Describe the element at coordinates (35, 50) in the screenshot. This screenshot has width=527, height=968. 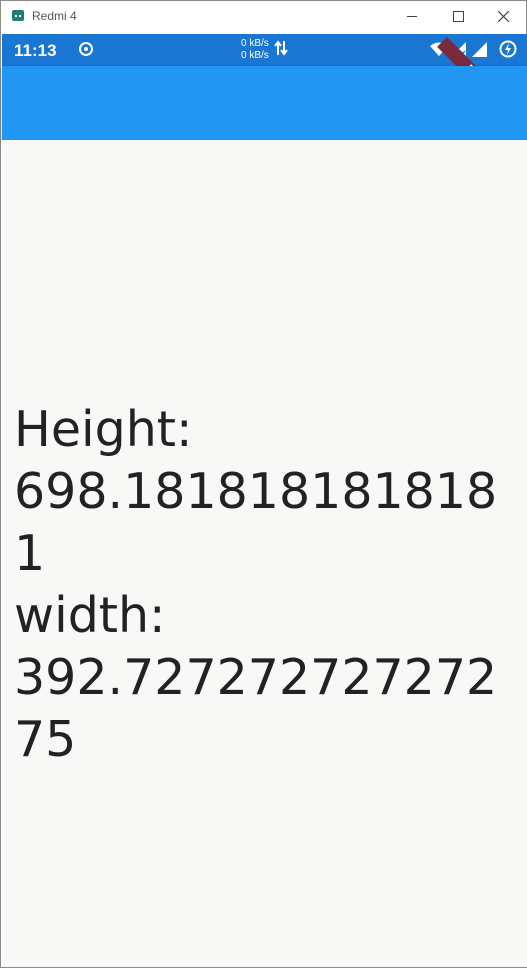
I see `status-time: 11:13` at that location.